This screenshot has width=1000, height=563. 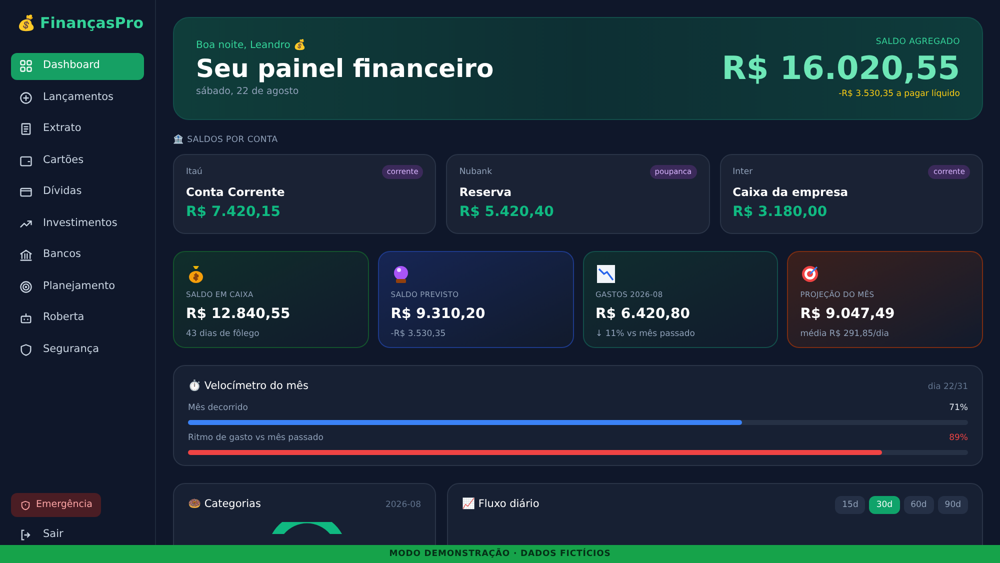 I want to click on page-title: Seu painel financeiro, so click(x=345, y=68).